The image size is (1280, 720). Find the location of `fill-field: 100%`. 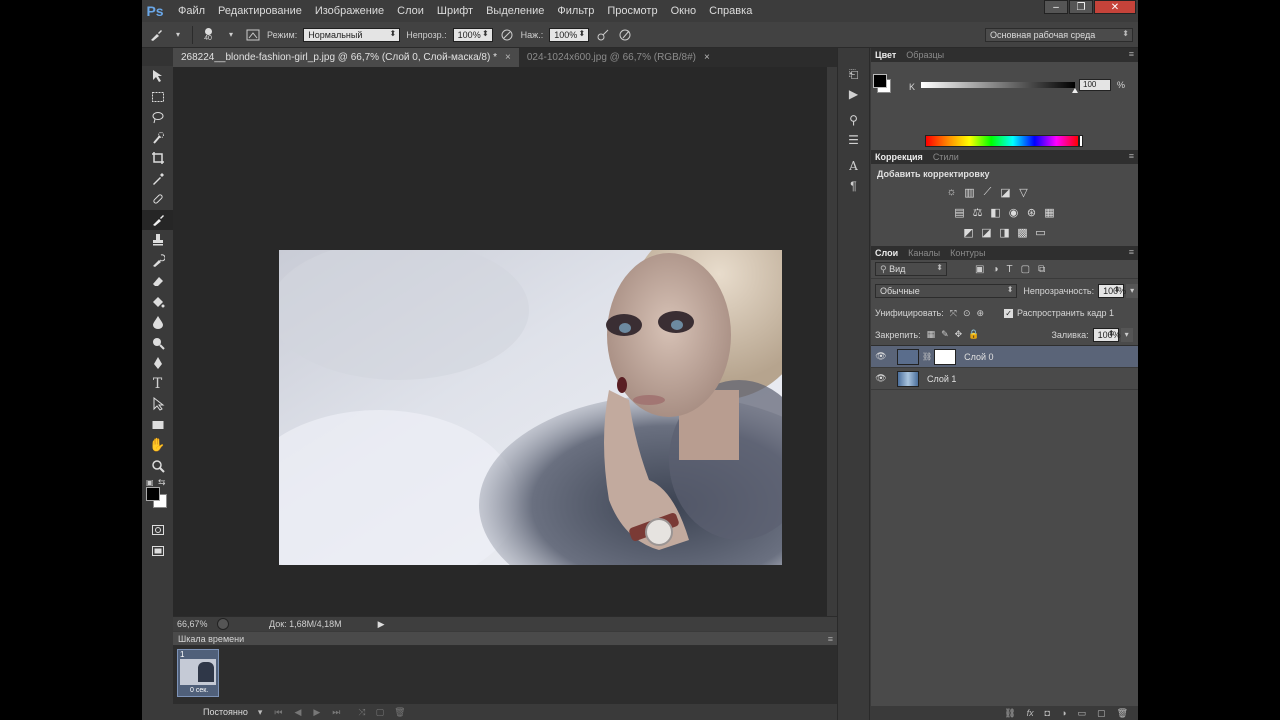

fill-field: 100% is located at coordinates (1106, 334).